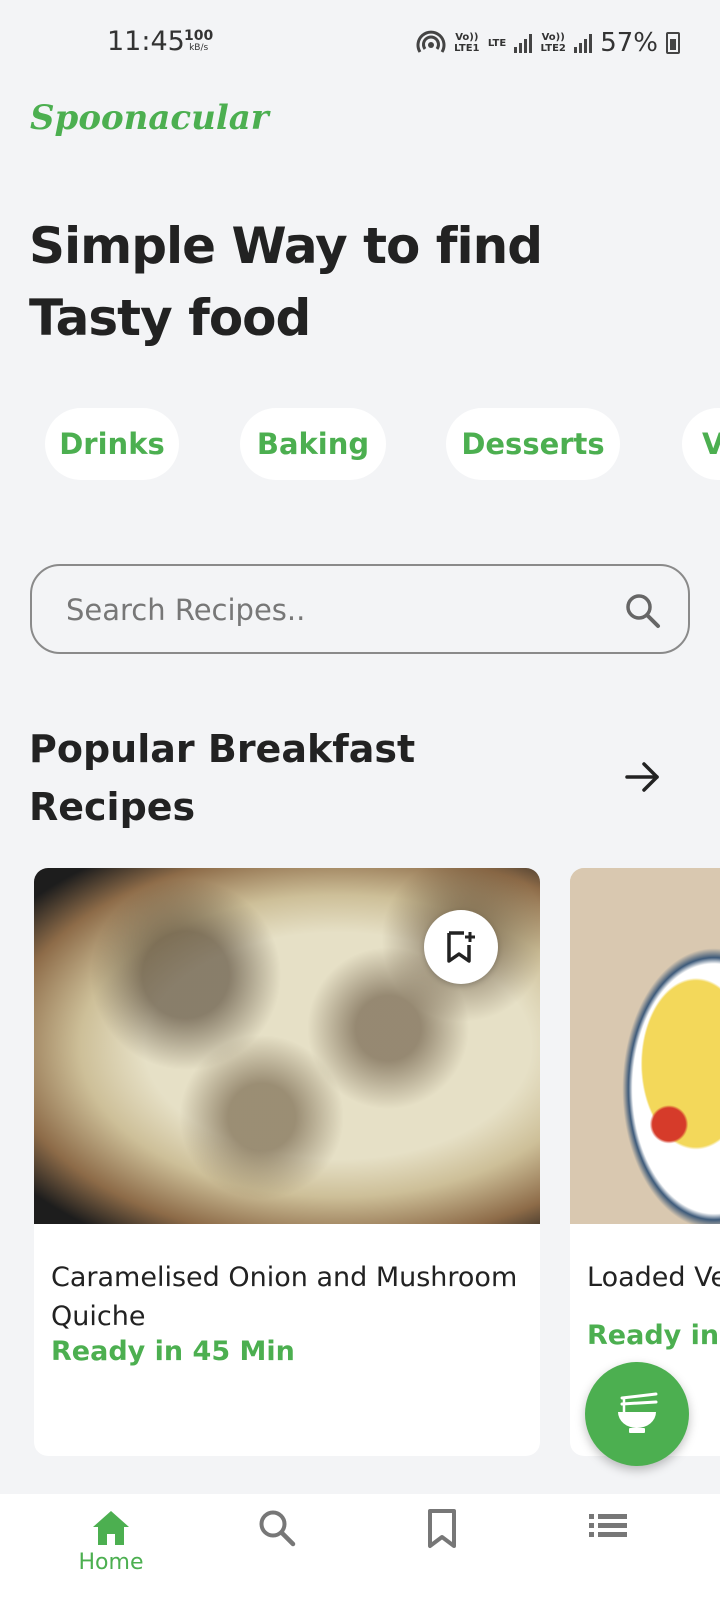 The width and height of the screenshot is (720, 1600). What do you see at coordinates (149, 118) in the screenshot?
I see `app-logo: Spoonacular` at bounding box center [149, 118].